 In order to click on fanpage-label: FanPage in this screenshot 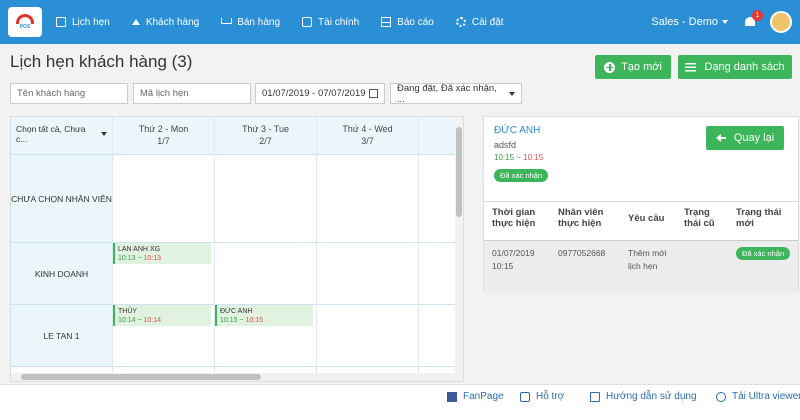, I will do `click(483, 396)`.